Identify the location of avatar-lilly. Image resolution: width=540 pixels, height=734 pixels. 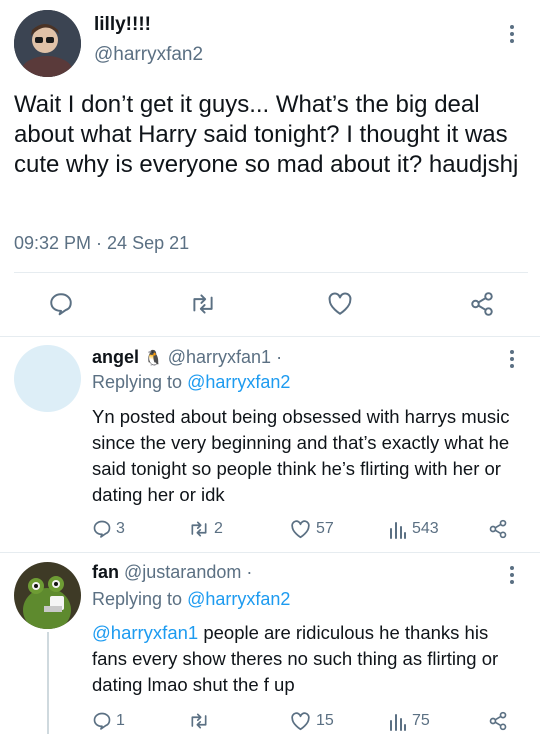
(47, 43).